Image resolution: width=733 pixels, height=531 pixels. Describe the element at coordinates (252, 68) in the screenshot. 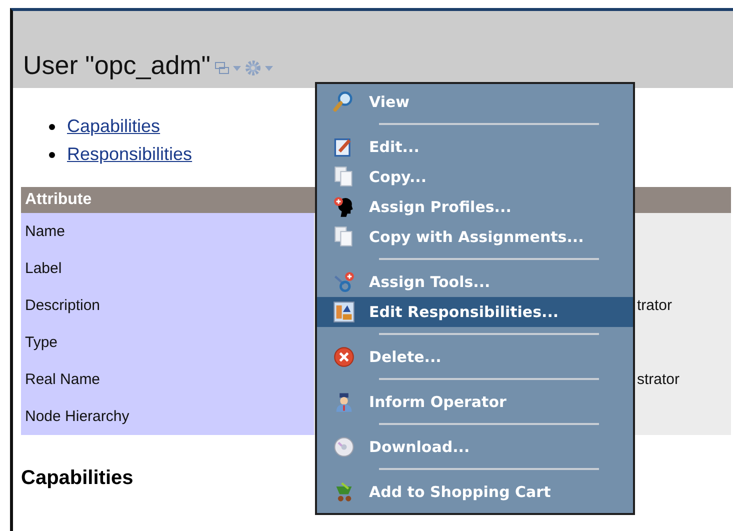

I see `gear-icon` at that location.